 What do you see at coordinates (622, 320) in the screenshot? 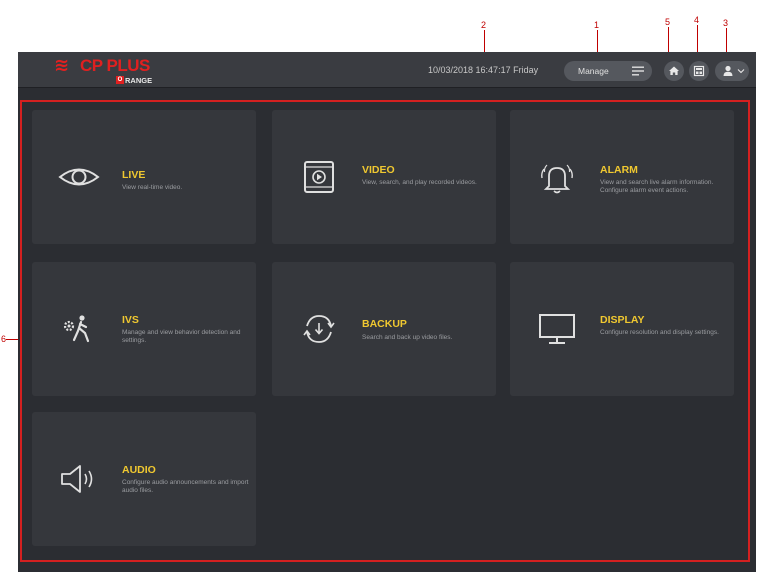
I see `tile-title-display: DISPLAY` at bounding box center [622, 320].